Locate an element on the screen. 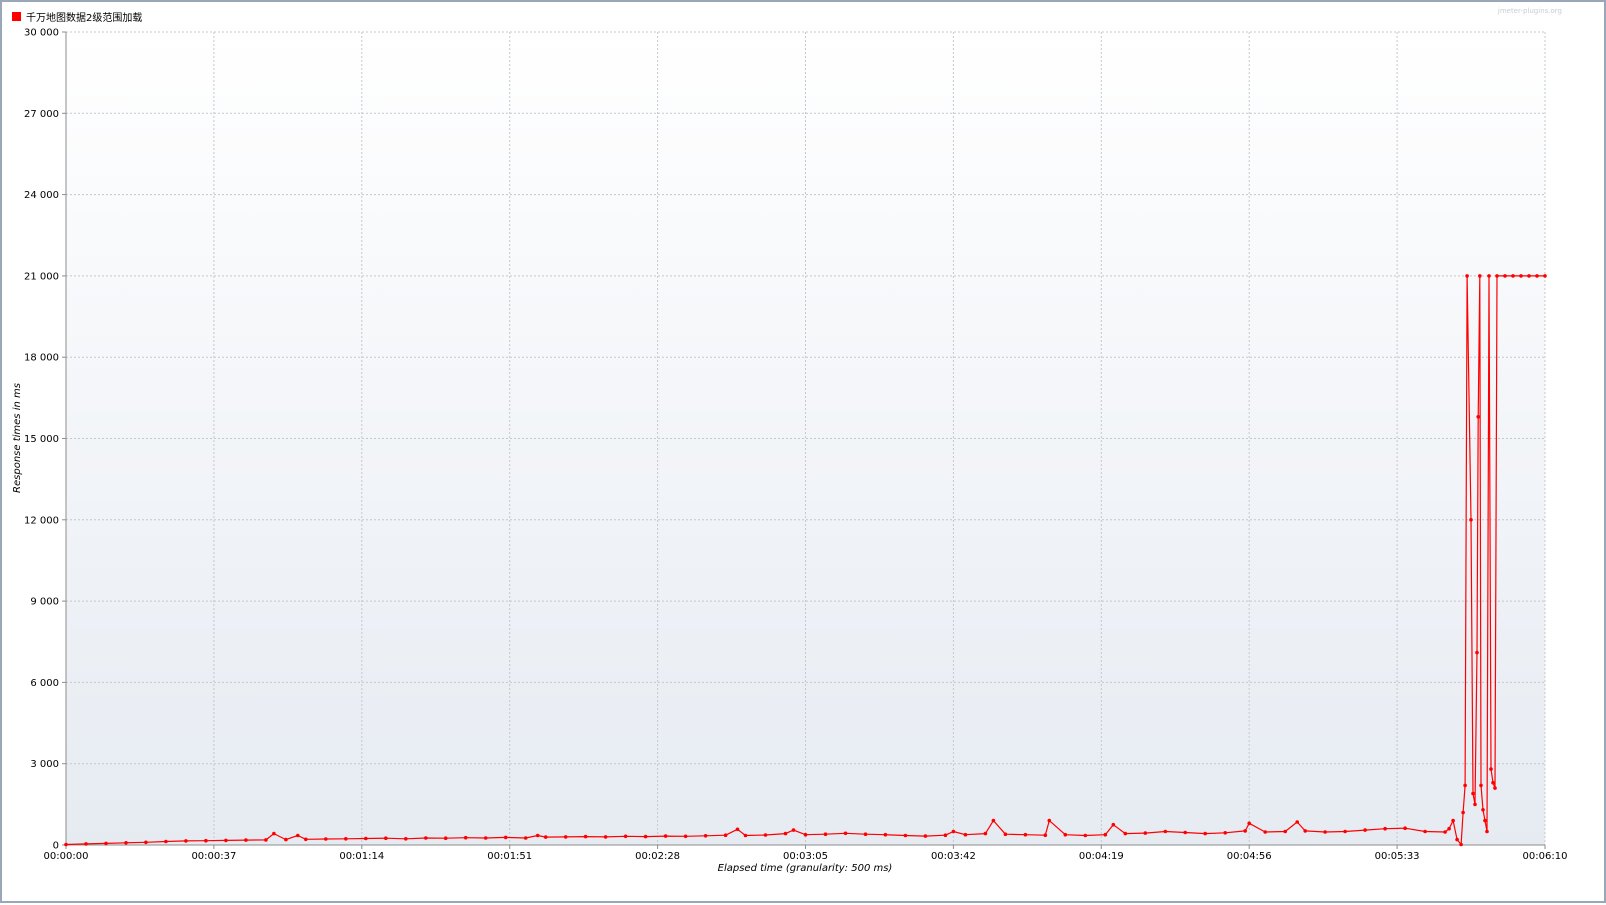  y-tick-label: 12 000 is located at coordinates (41, 520).